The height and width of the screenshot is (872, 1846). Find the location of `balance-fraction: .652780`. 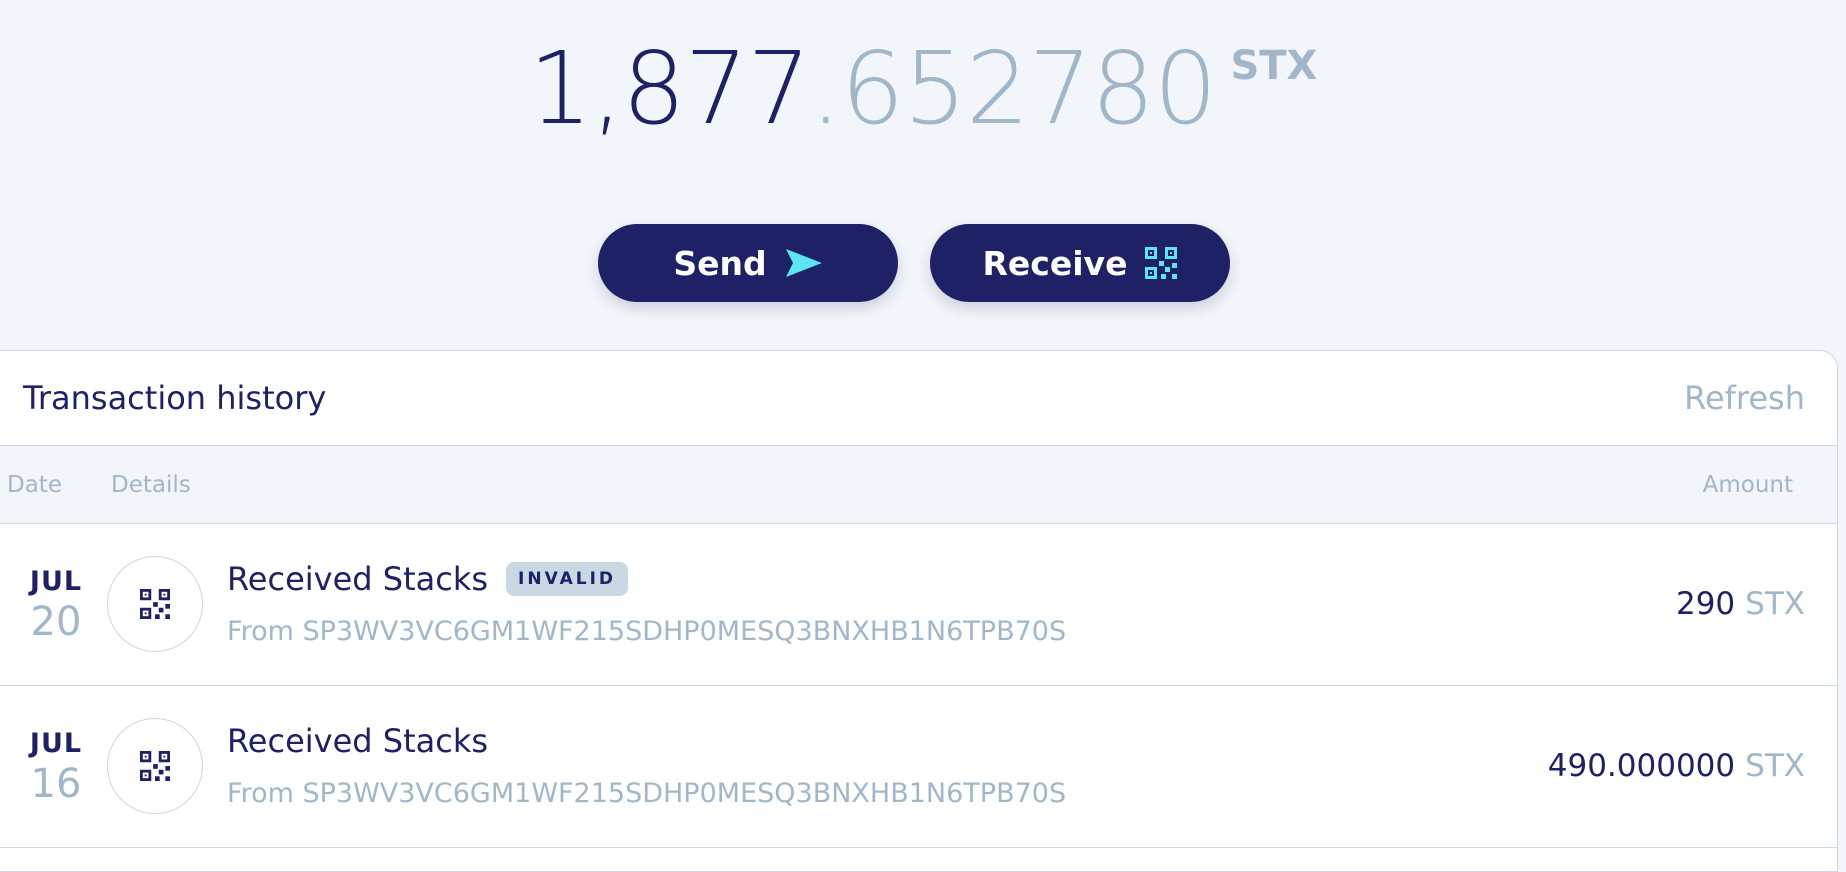

balance-fraction: .652780 is located at coordinates (1013, 88).